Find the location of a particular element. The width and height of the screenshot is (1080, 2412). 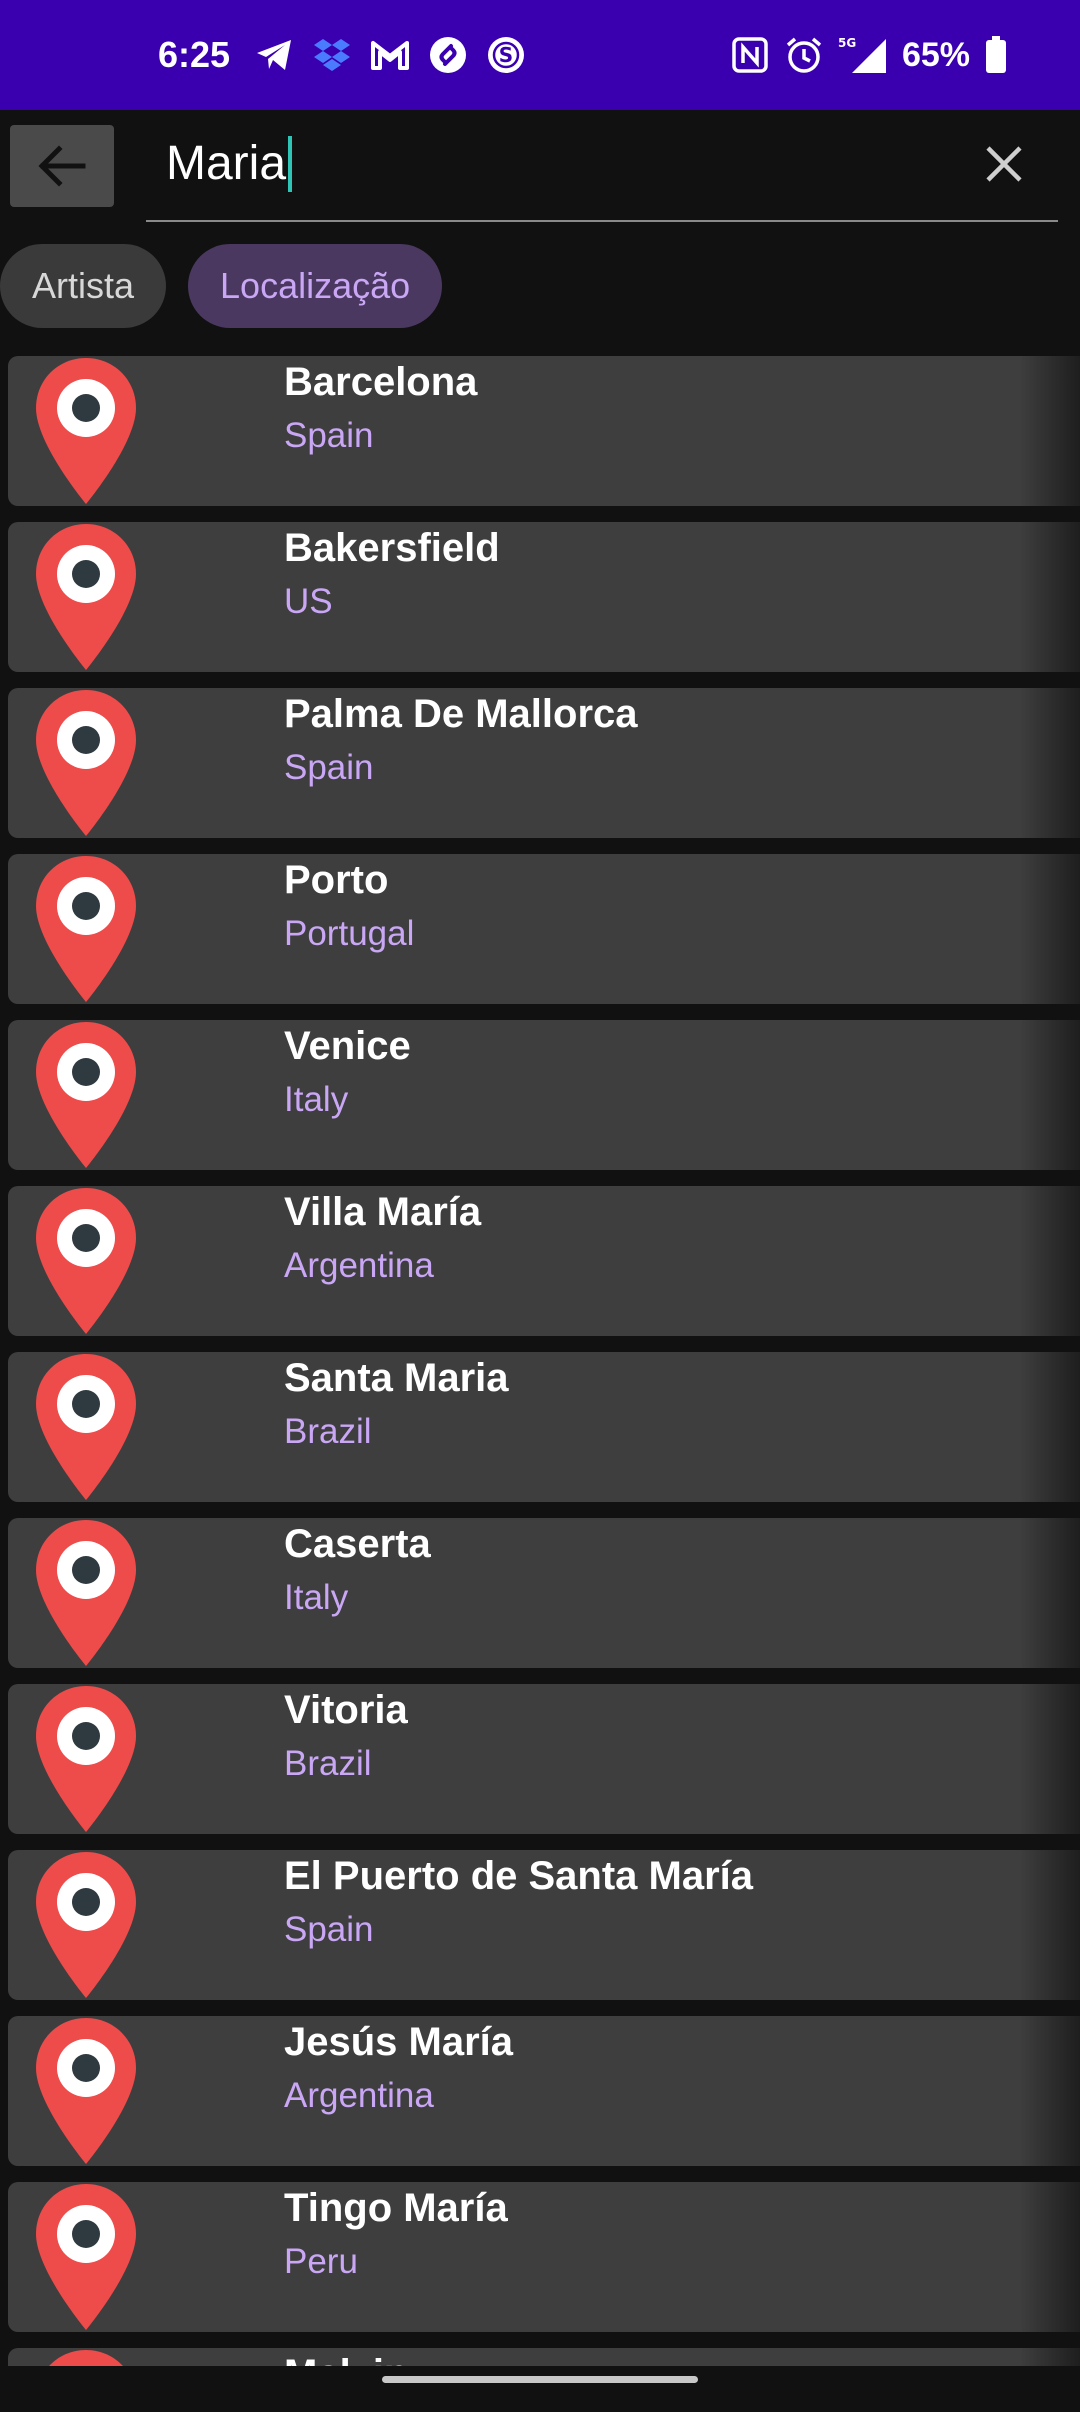

list-item: Porto Portugal is located at coordinates (544, 929).